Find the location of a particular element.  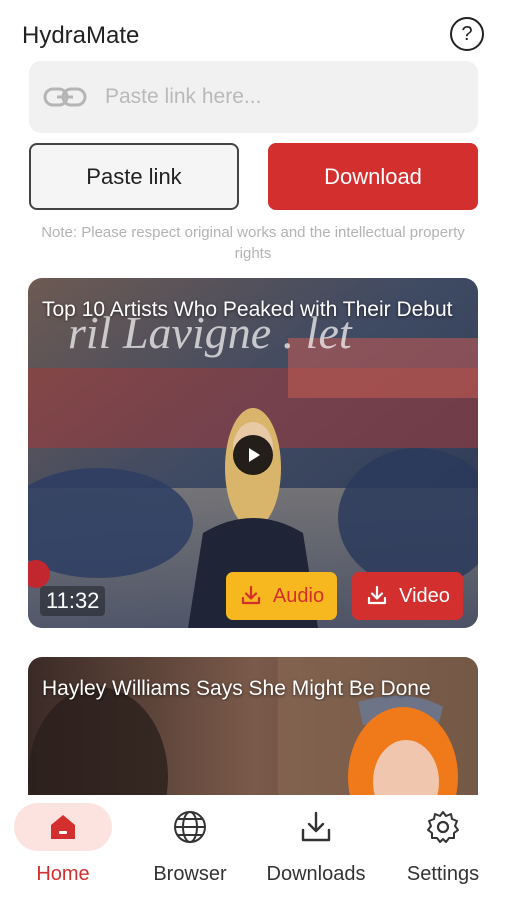

nav-browser-icon-wrap is located at coordinates (190, 827).